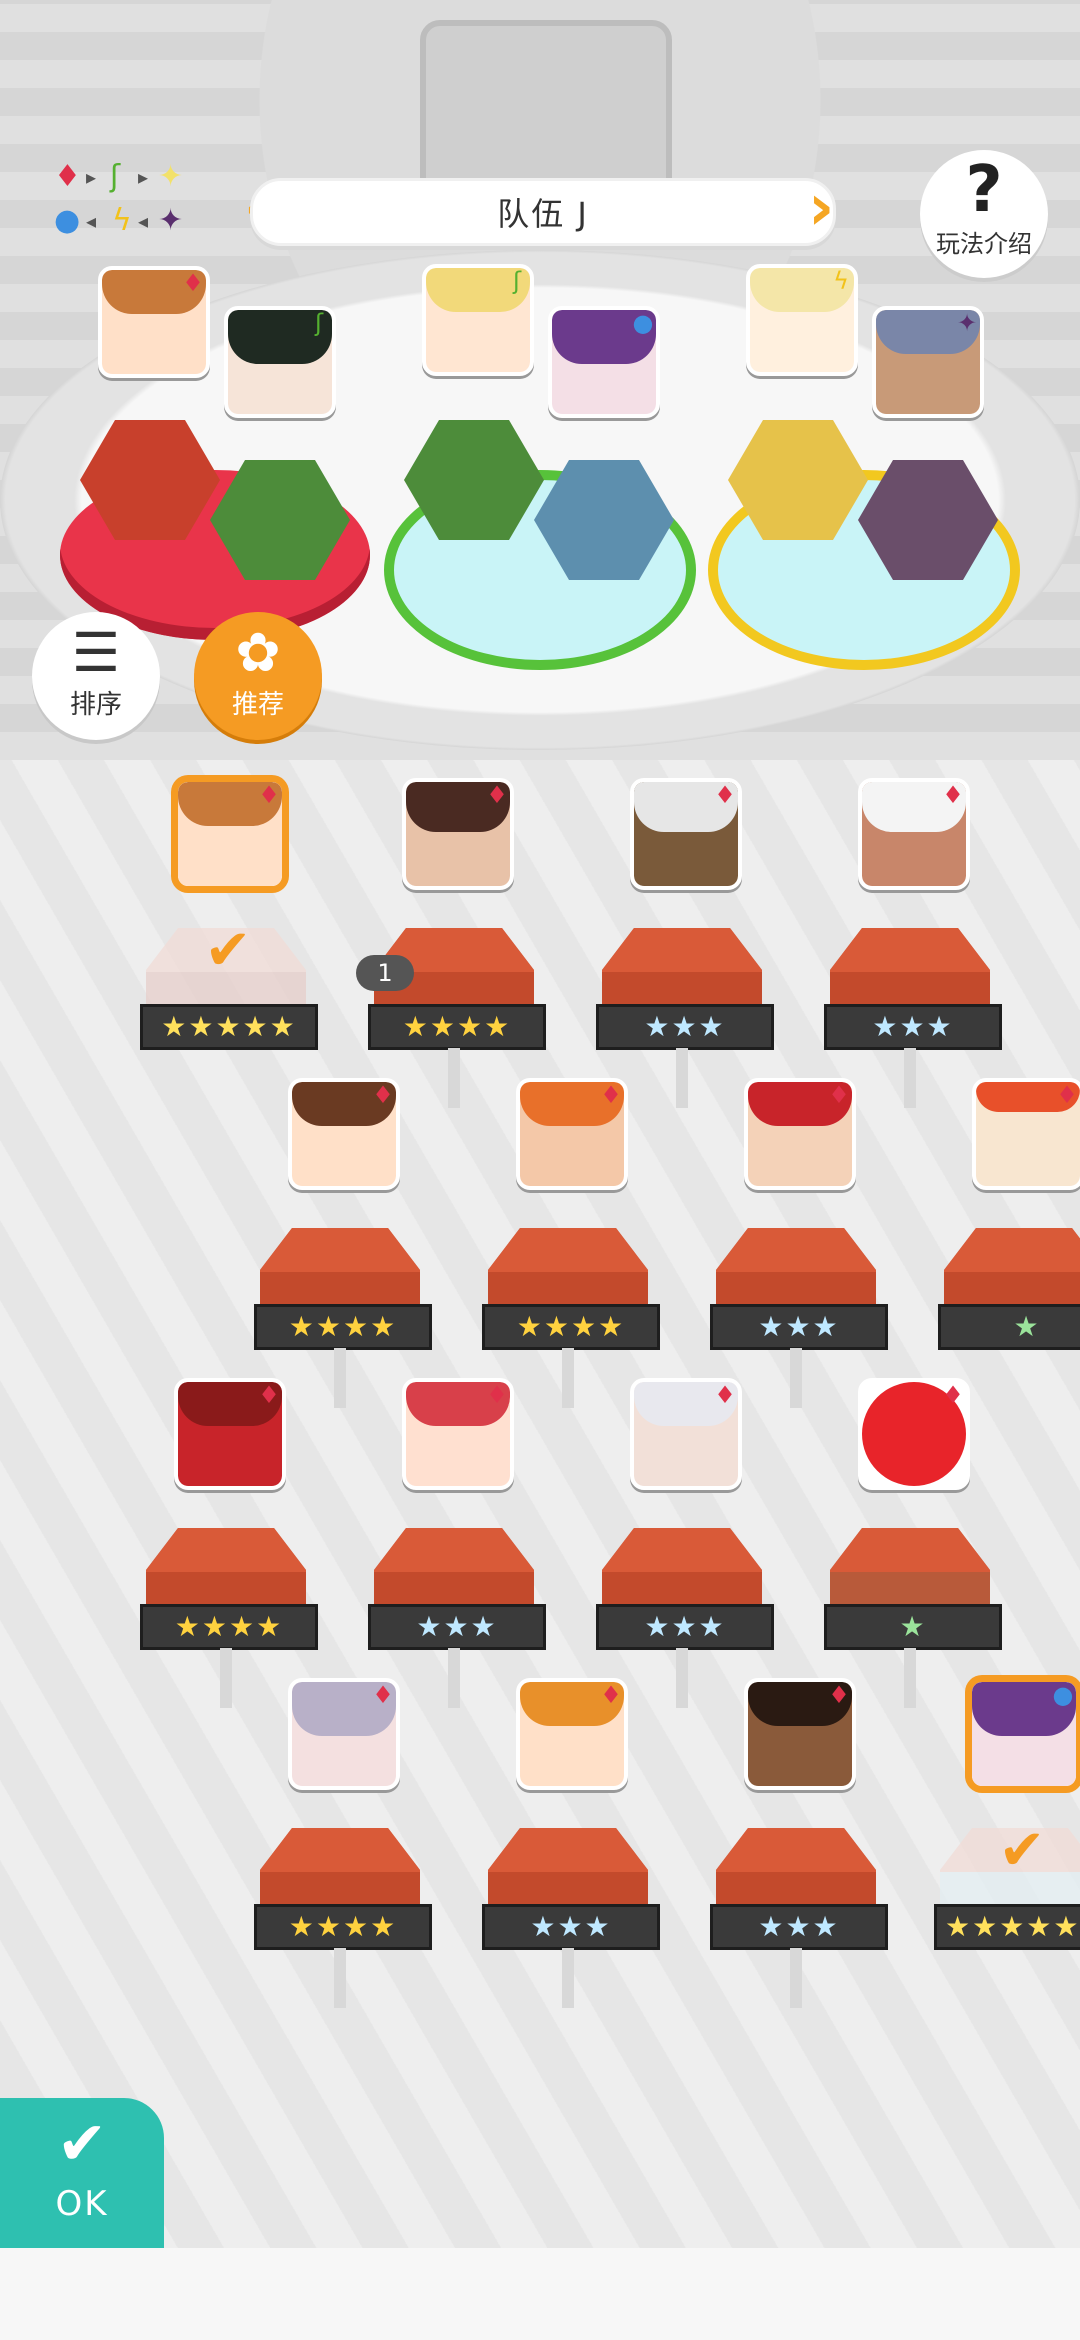 The image size is (1080, 2340). I want to click on ok-label: OK, so click(82, 2204).